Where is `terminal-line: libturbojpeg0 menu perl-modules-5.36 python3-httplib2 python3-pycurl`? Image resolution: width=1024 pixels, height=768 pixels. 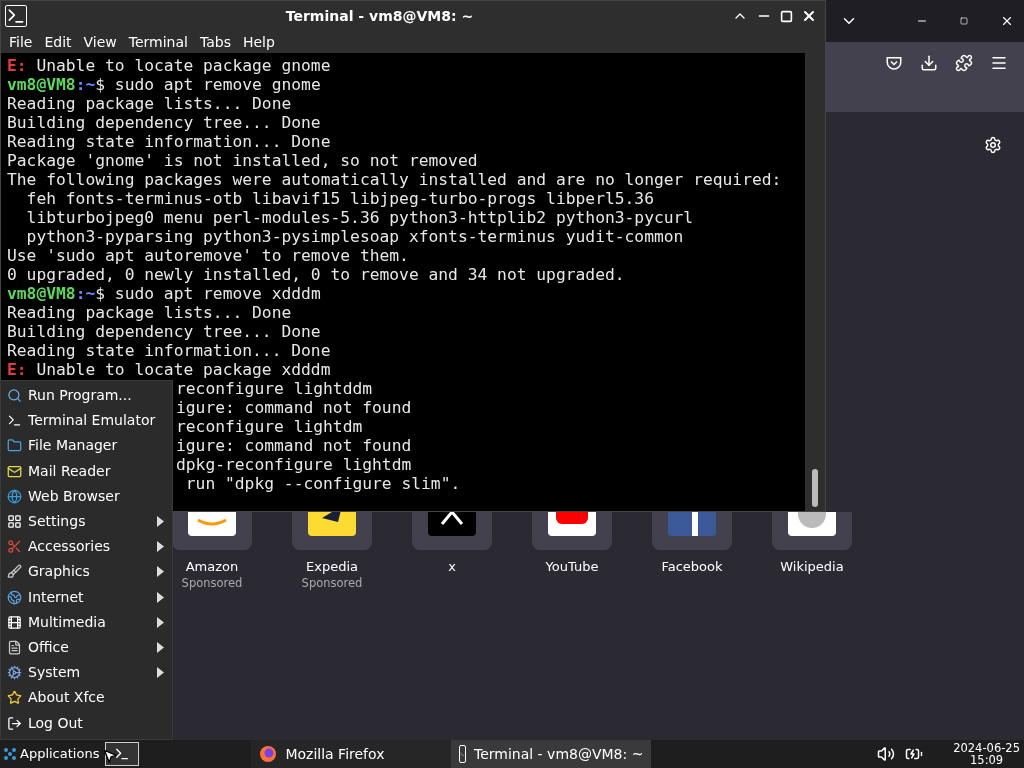
terminal-line: libturbojpeg0 menu perl-modules-5.36 python3-httplib2 python3-pycurl is located at coordinates (360, 217).